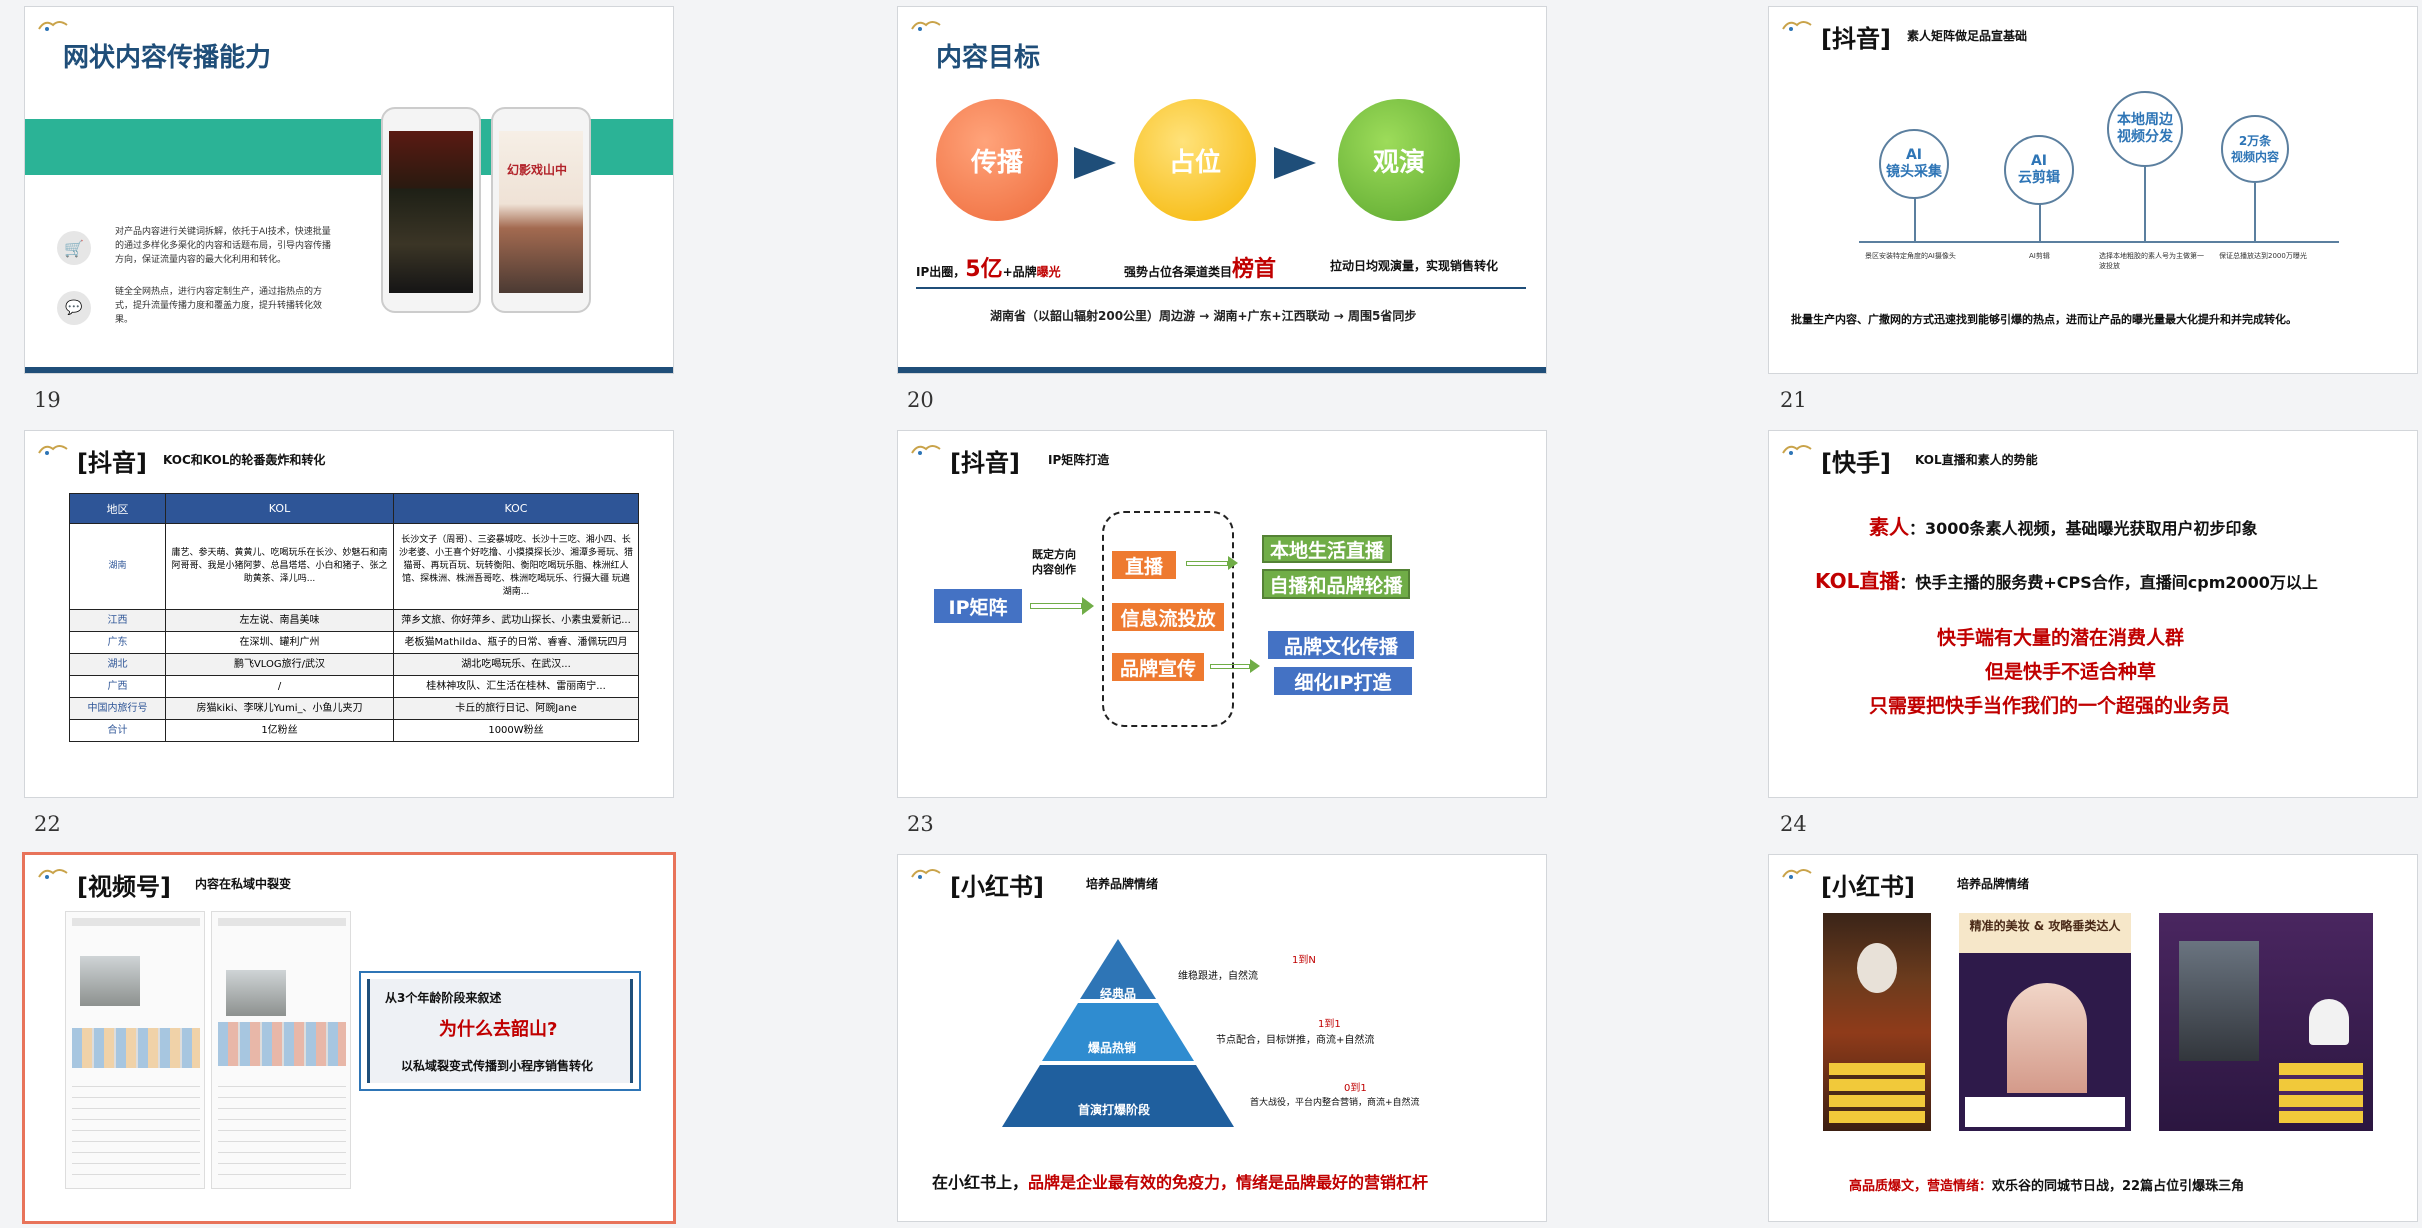  What do you see at coordinates (279, 664) in the screenshot?
I see `kol-cell: 鹏飞VLOG旅行/武汉` at bounding box center [279, 664].